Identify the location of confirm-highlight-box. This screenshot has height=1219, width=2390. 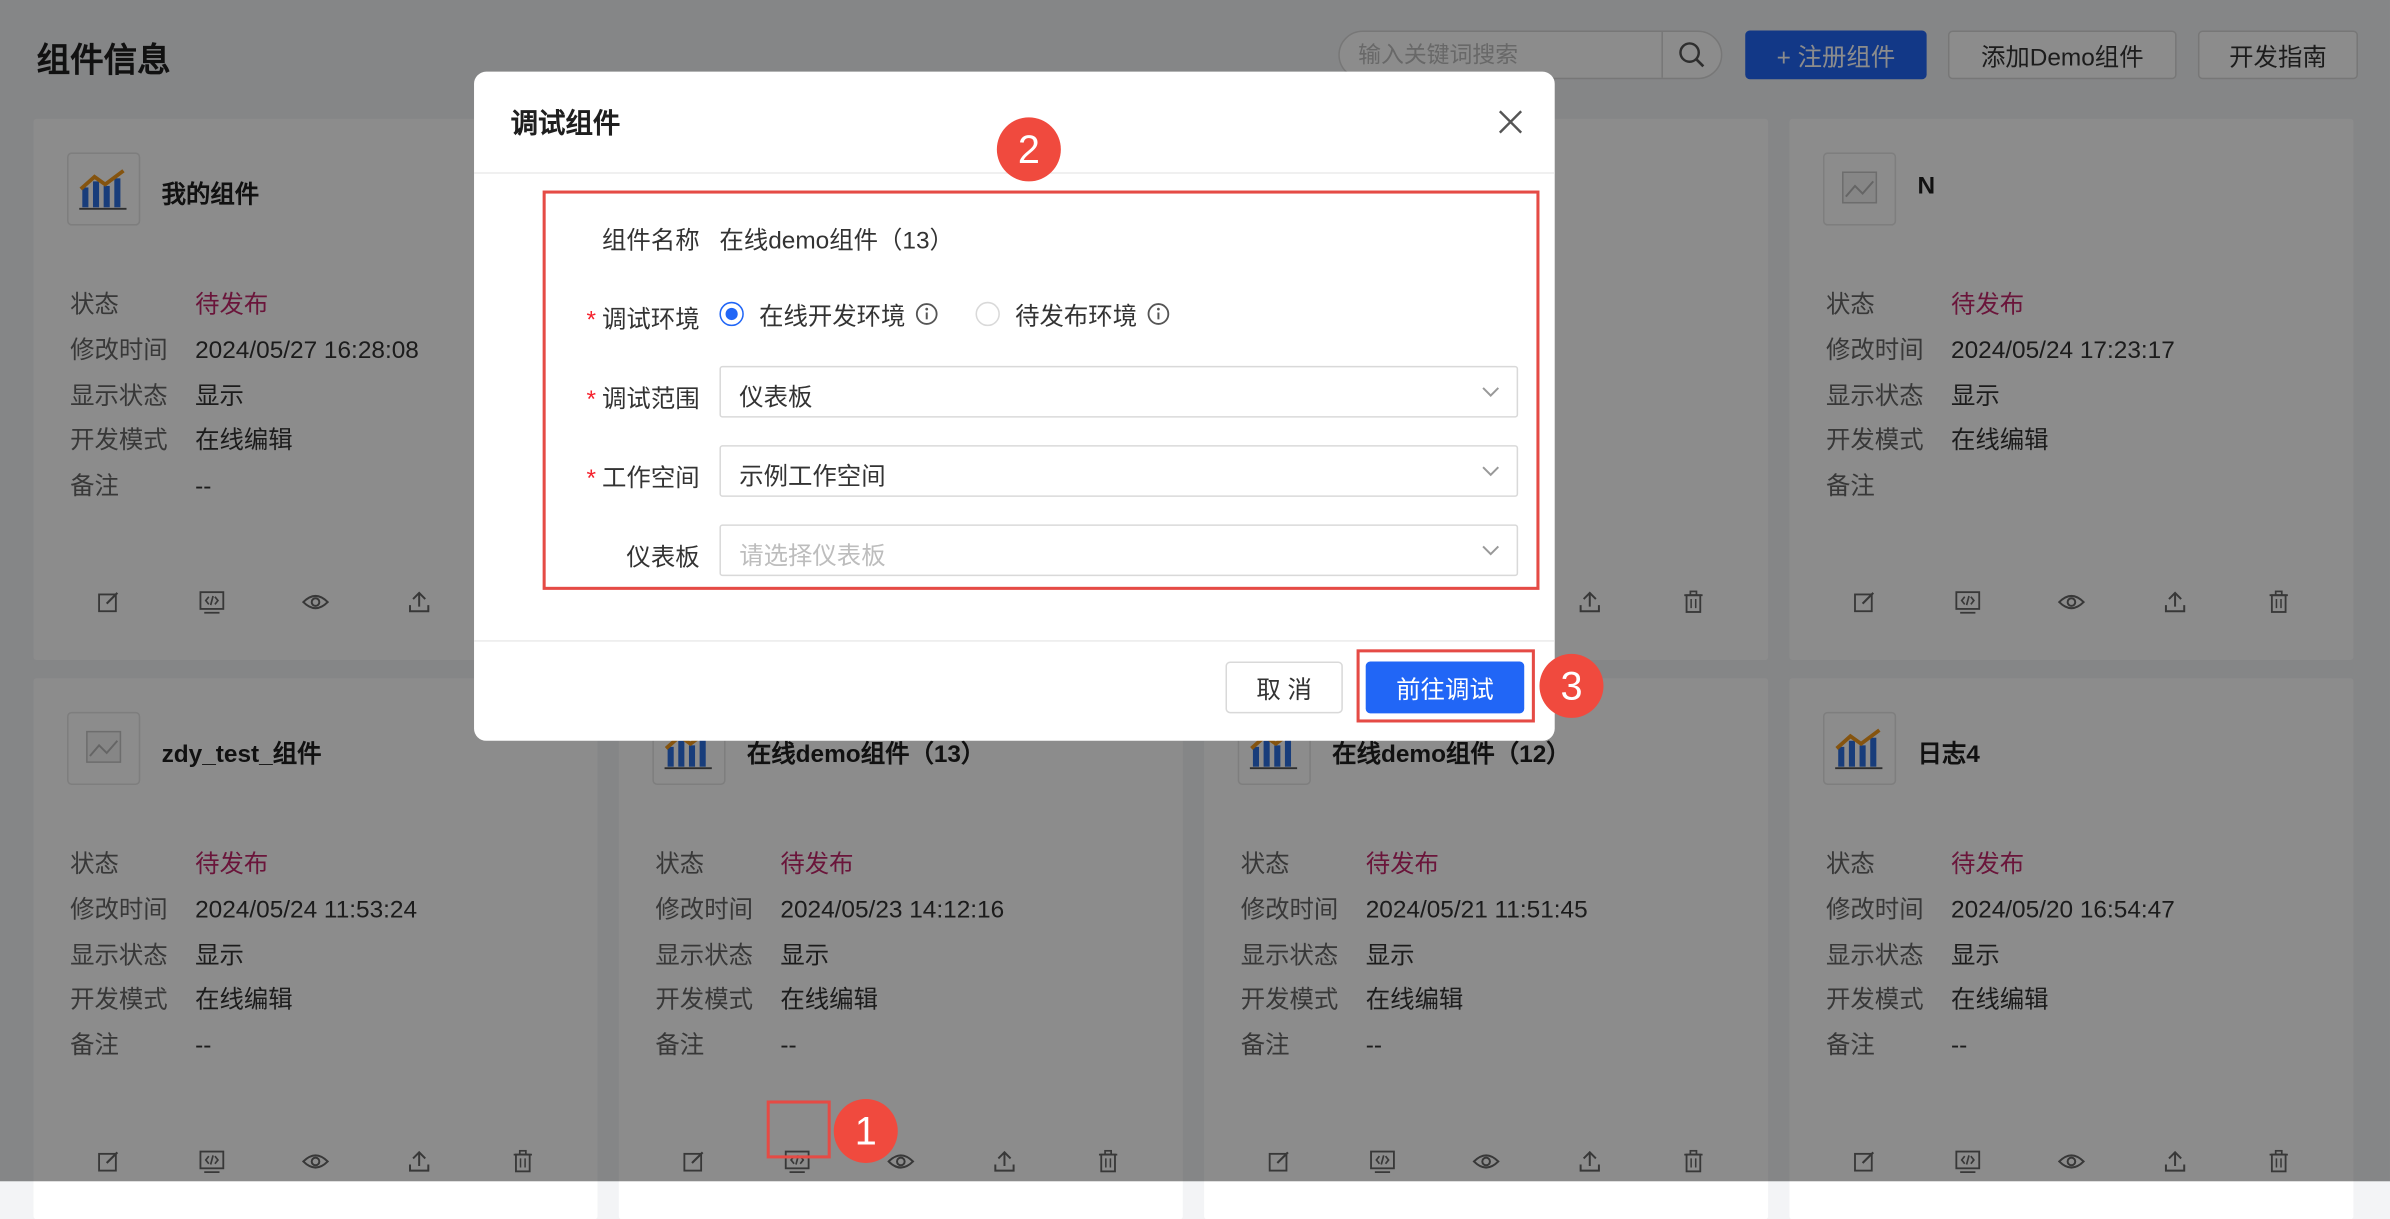
(1445, 686).